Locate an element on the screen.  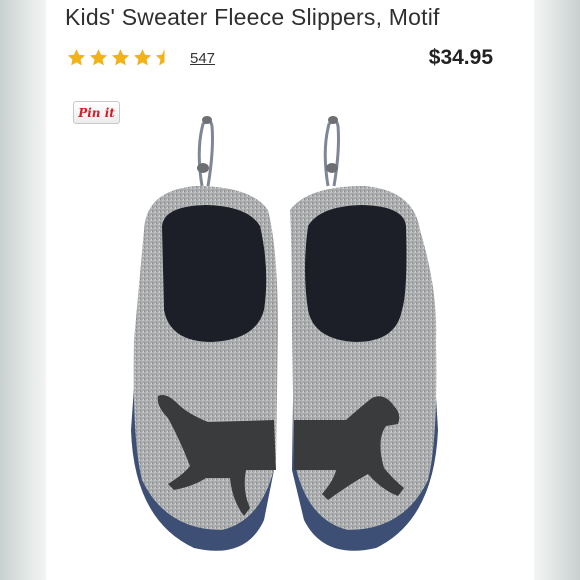
background-left is located at coordinates (23, 290).